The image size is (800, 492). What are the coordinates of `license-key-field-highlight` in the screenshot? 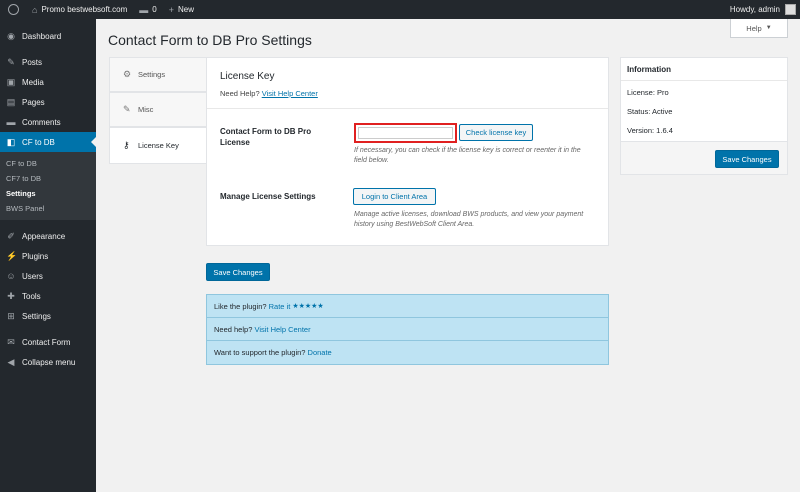 It's located at (405, 133).